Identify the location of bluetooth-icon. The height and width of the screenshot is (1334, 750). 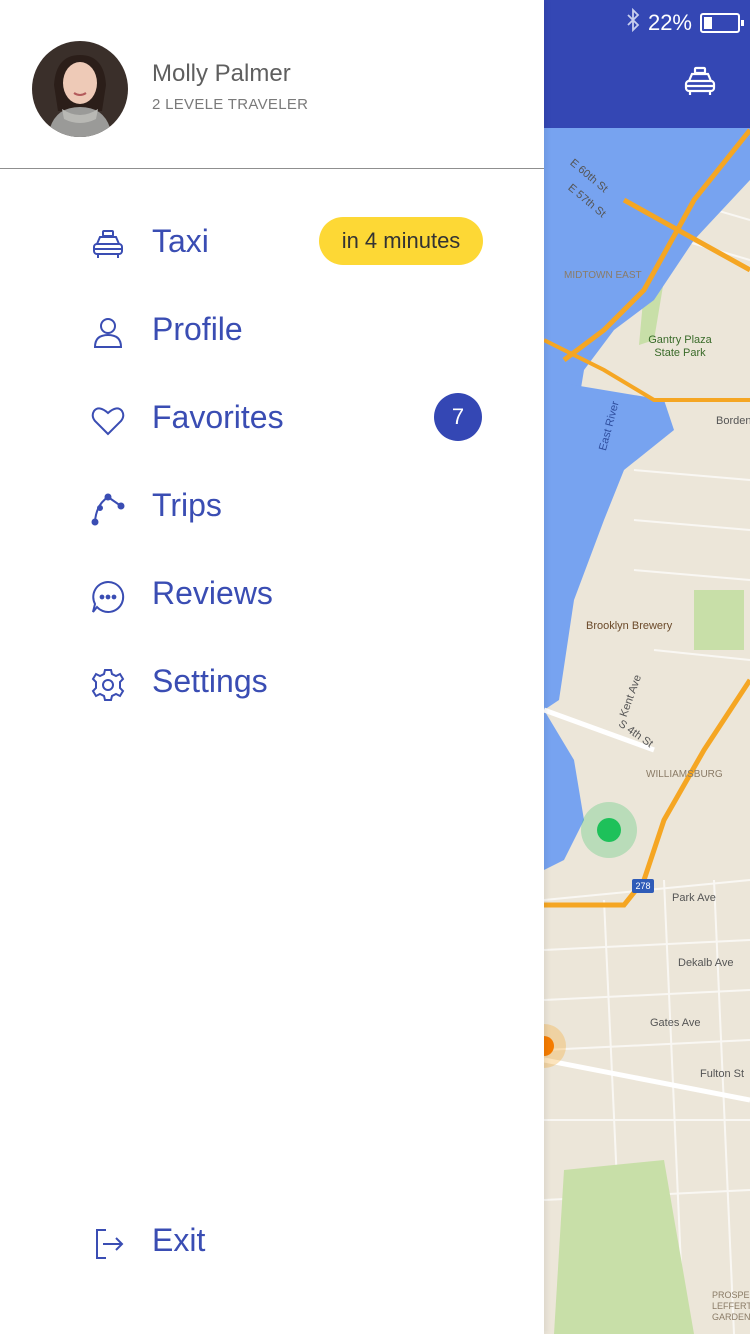
(633, 22).